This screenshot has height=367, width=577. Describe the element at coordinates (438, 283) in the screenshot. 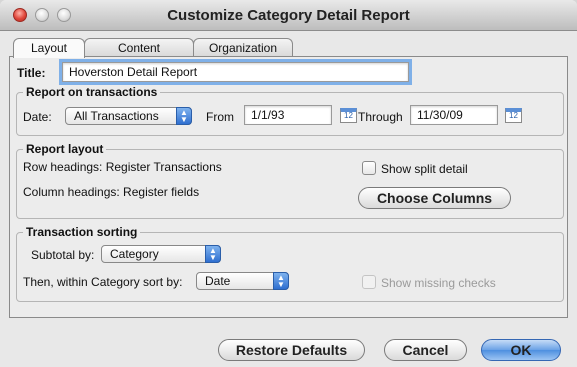

I see `show-missing-checks-label: Show missing checks` at that location.